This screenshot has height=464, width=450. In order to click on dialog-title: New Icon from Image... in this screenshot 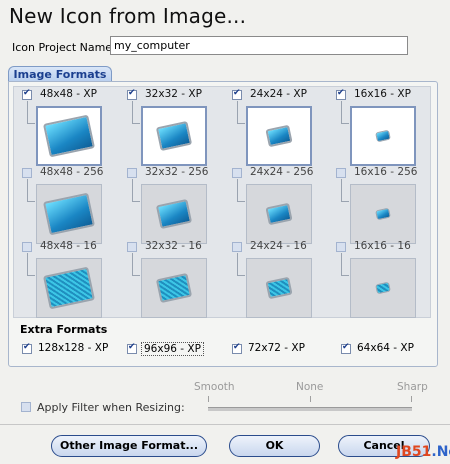, I will do `click(128, 16)`.